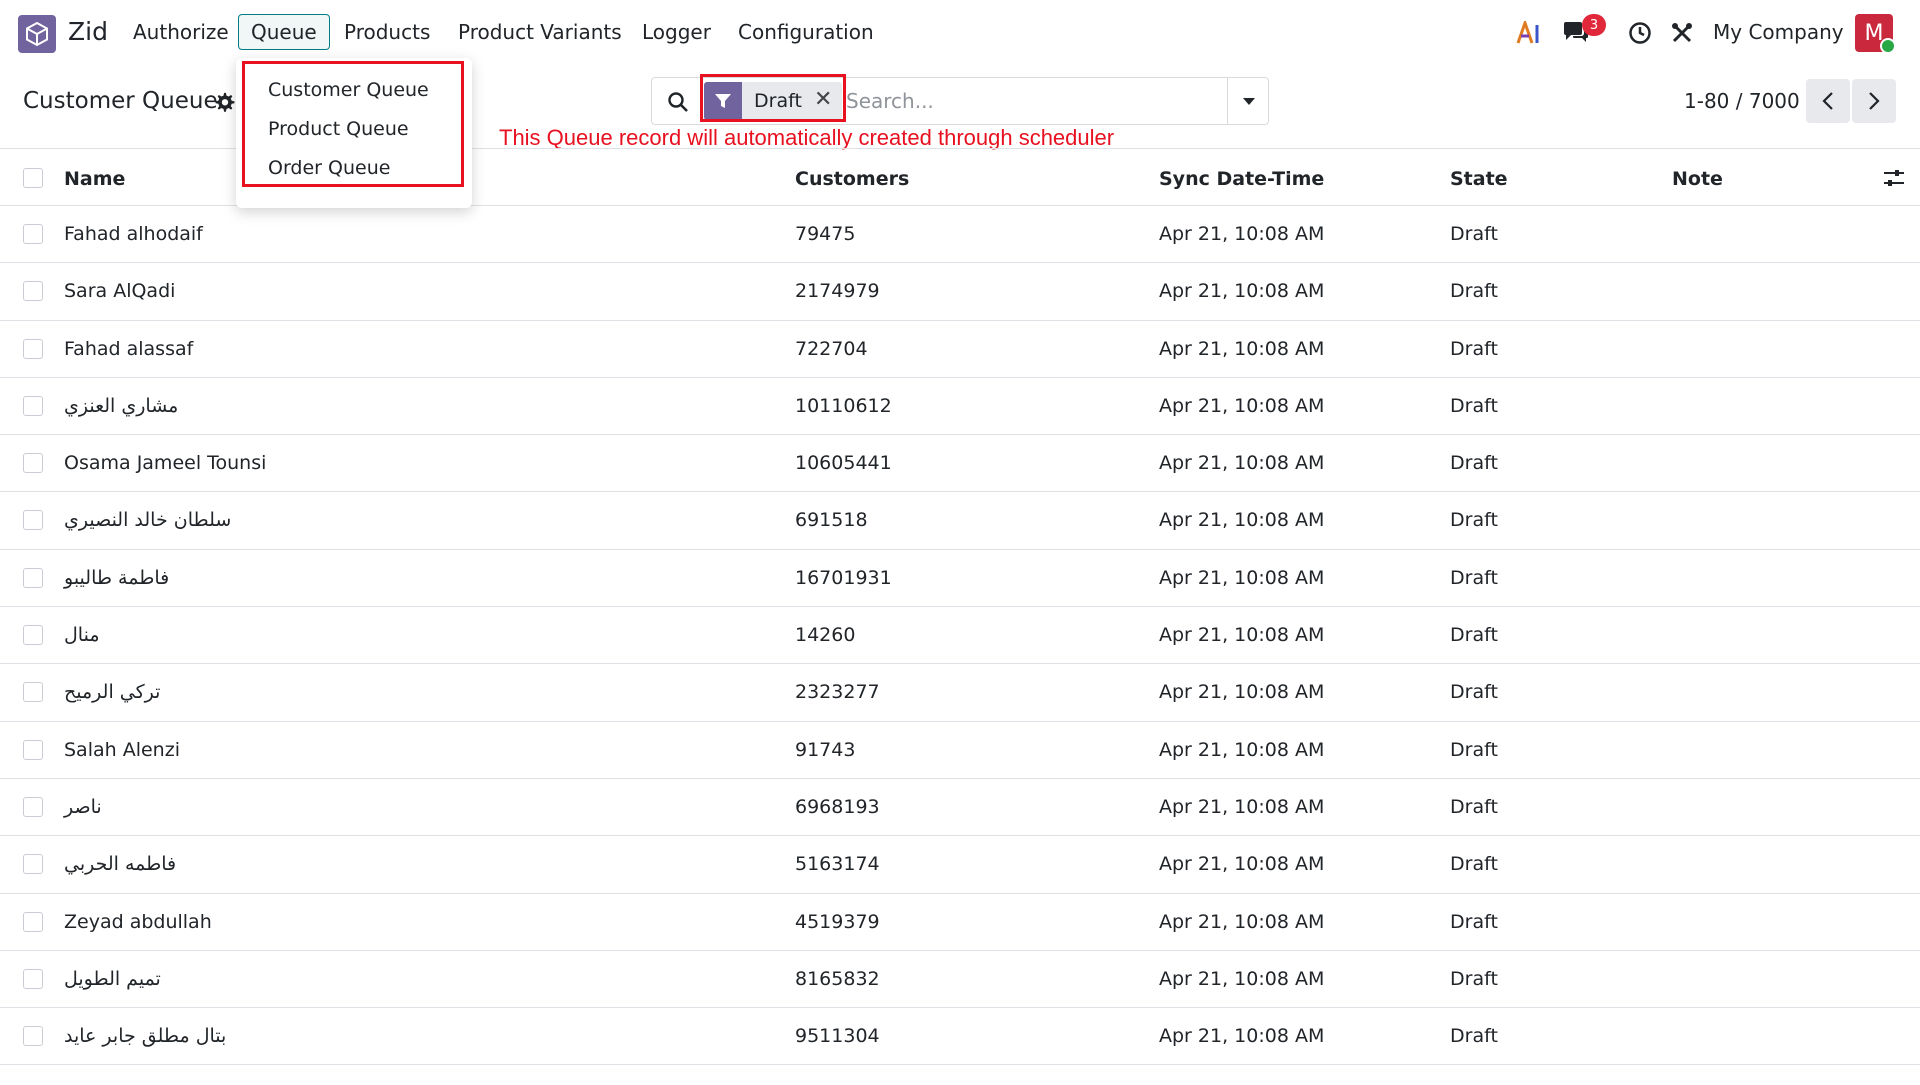 The width and height of the screenshot is (1920, 1085). I want to click on clock-icon, so click(1640, 33).